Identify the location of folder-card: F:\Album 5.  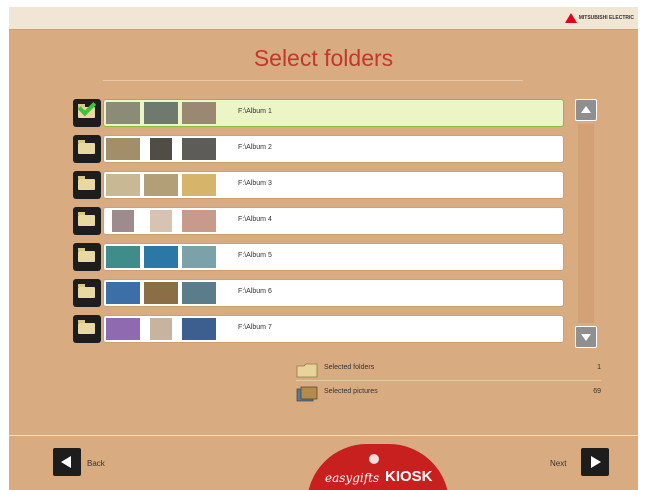
(333, 257).